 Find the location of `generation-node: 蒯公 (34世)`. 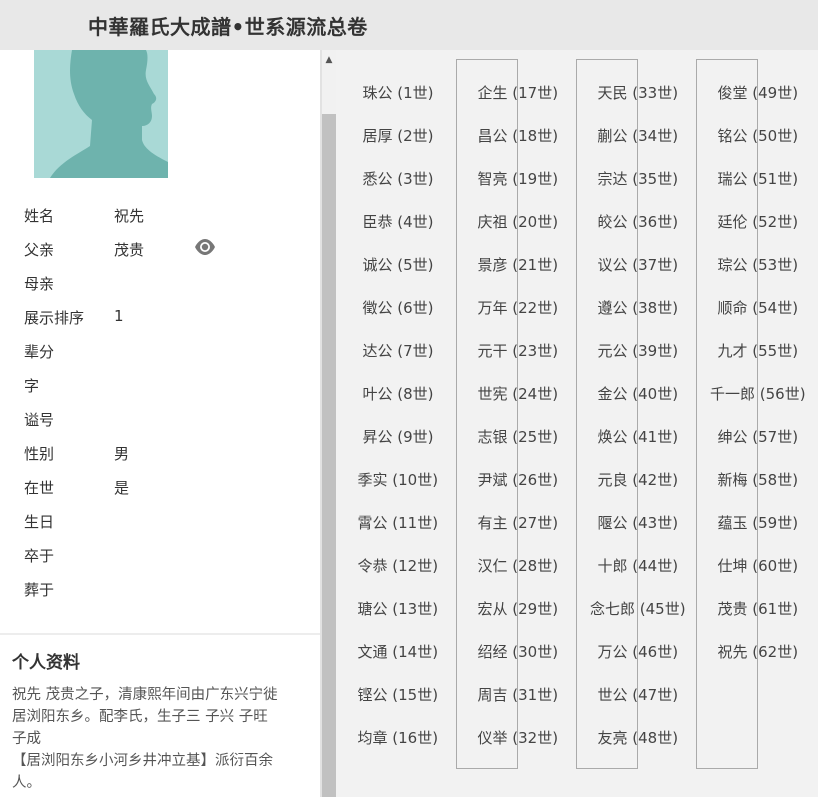

generation-node: 蒯公 (34世) is located at coordinates (638, 135).